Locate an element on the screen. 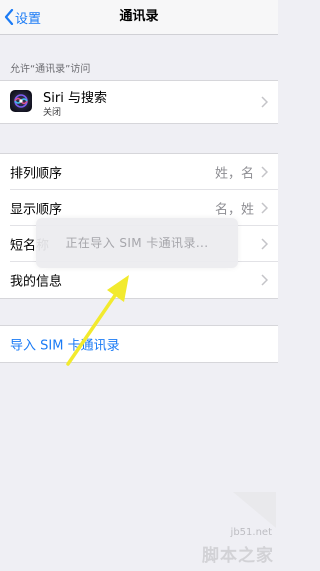  section-header-access: 允许“通讯录”访问 is located at coordinates (50, 69).